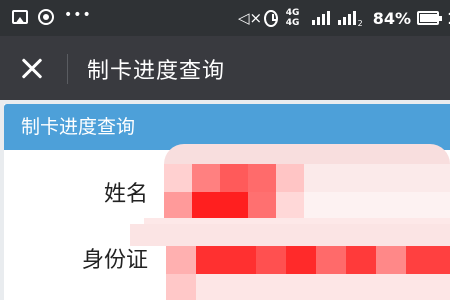  I want to click on status-bar: ••• ◁× 4G 4G 2 84% 1, so click(225, 18).